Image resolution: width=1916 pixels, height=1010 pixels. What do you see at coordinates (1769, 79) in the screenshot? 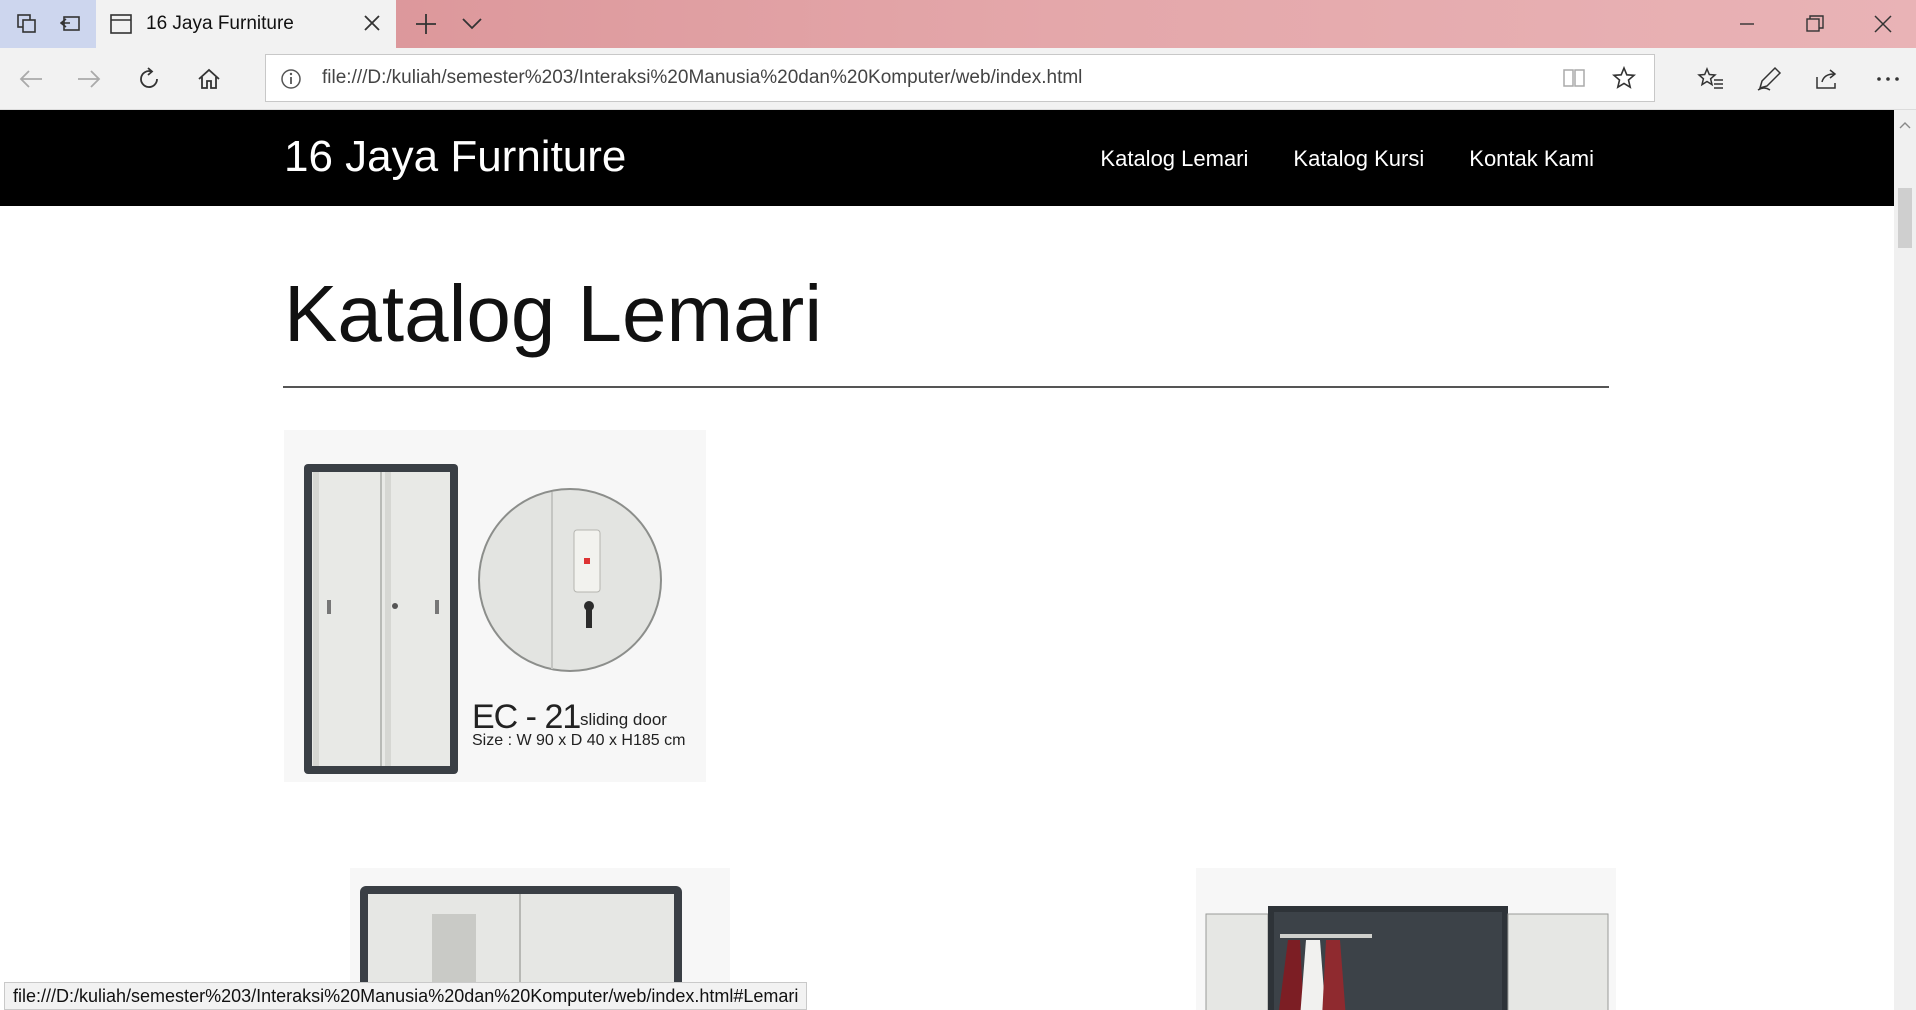
I see `web-note-pen-icon` at bounding box center [1769, 79].